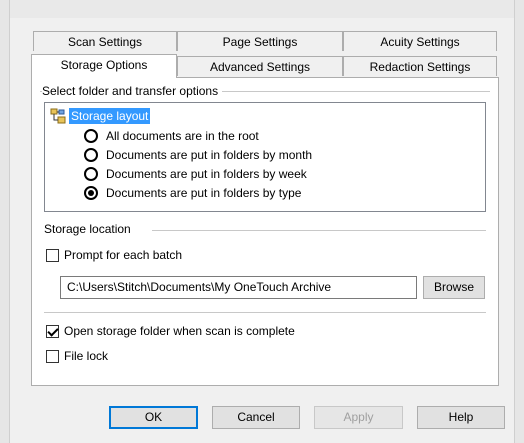 The width and height of the screenshot is (524, 443). What do you see at coordinates (5, 221) in the screenshot?
I see `window-left-edge` at bounding box center [5, 221].